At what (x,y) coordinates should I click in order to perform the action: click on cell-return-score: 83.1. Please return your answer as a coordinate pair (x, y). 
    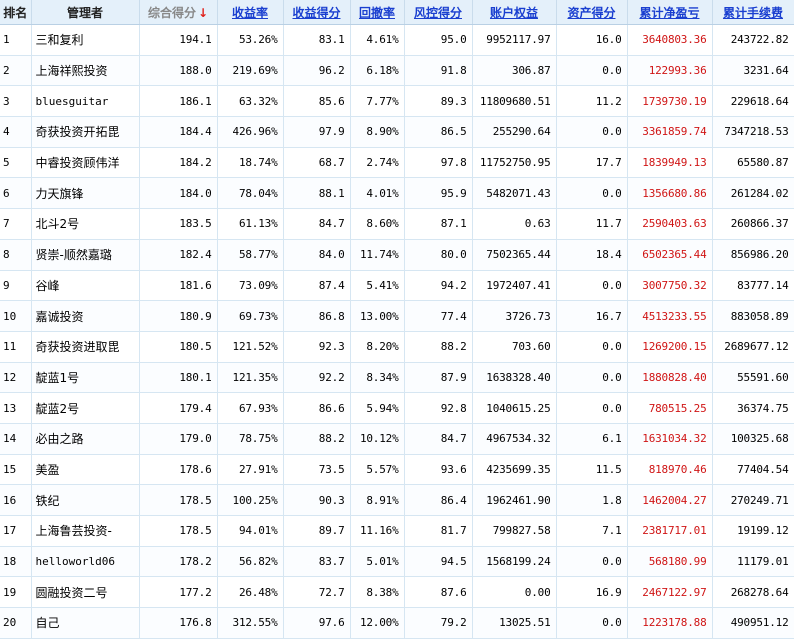
    Looking at the image, I should click on (317, 40).